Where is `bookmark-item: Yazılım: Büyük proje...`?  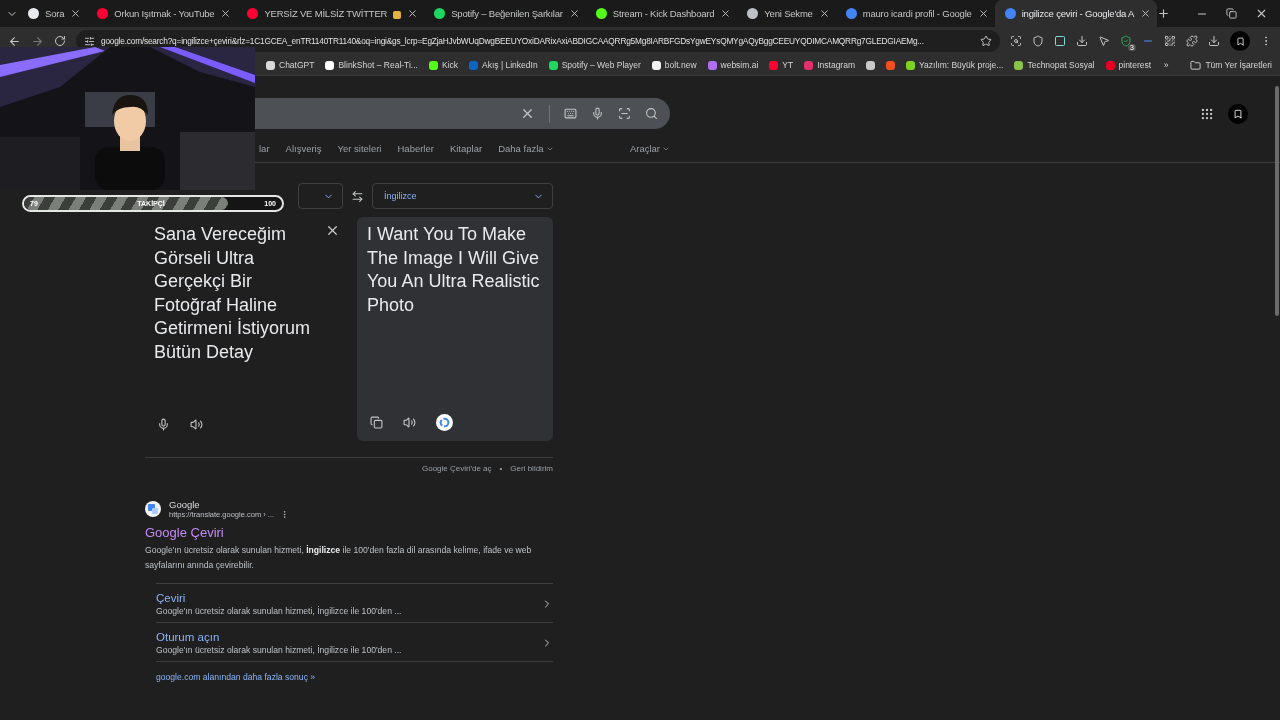
bookmark-item: Yazılım: Büyük proje... is located at coordinates (961, 65).